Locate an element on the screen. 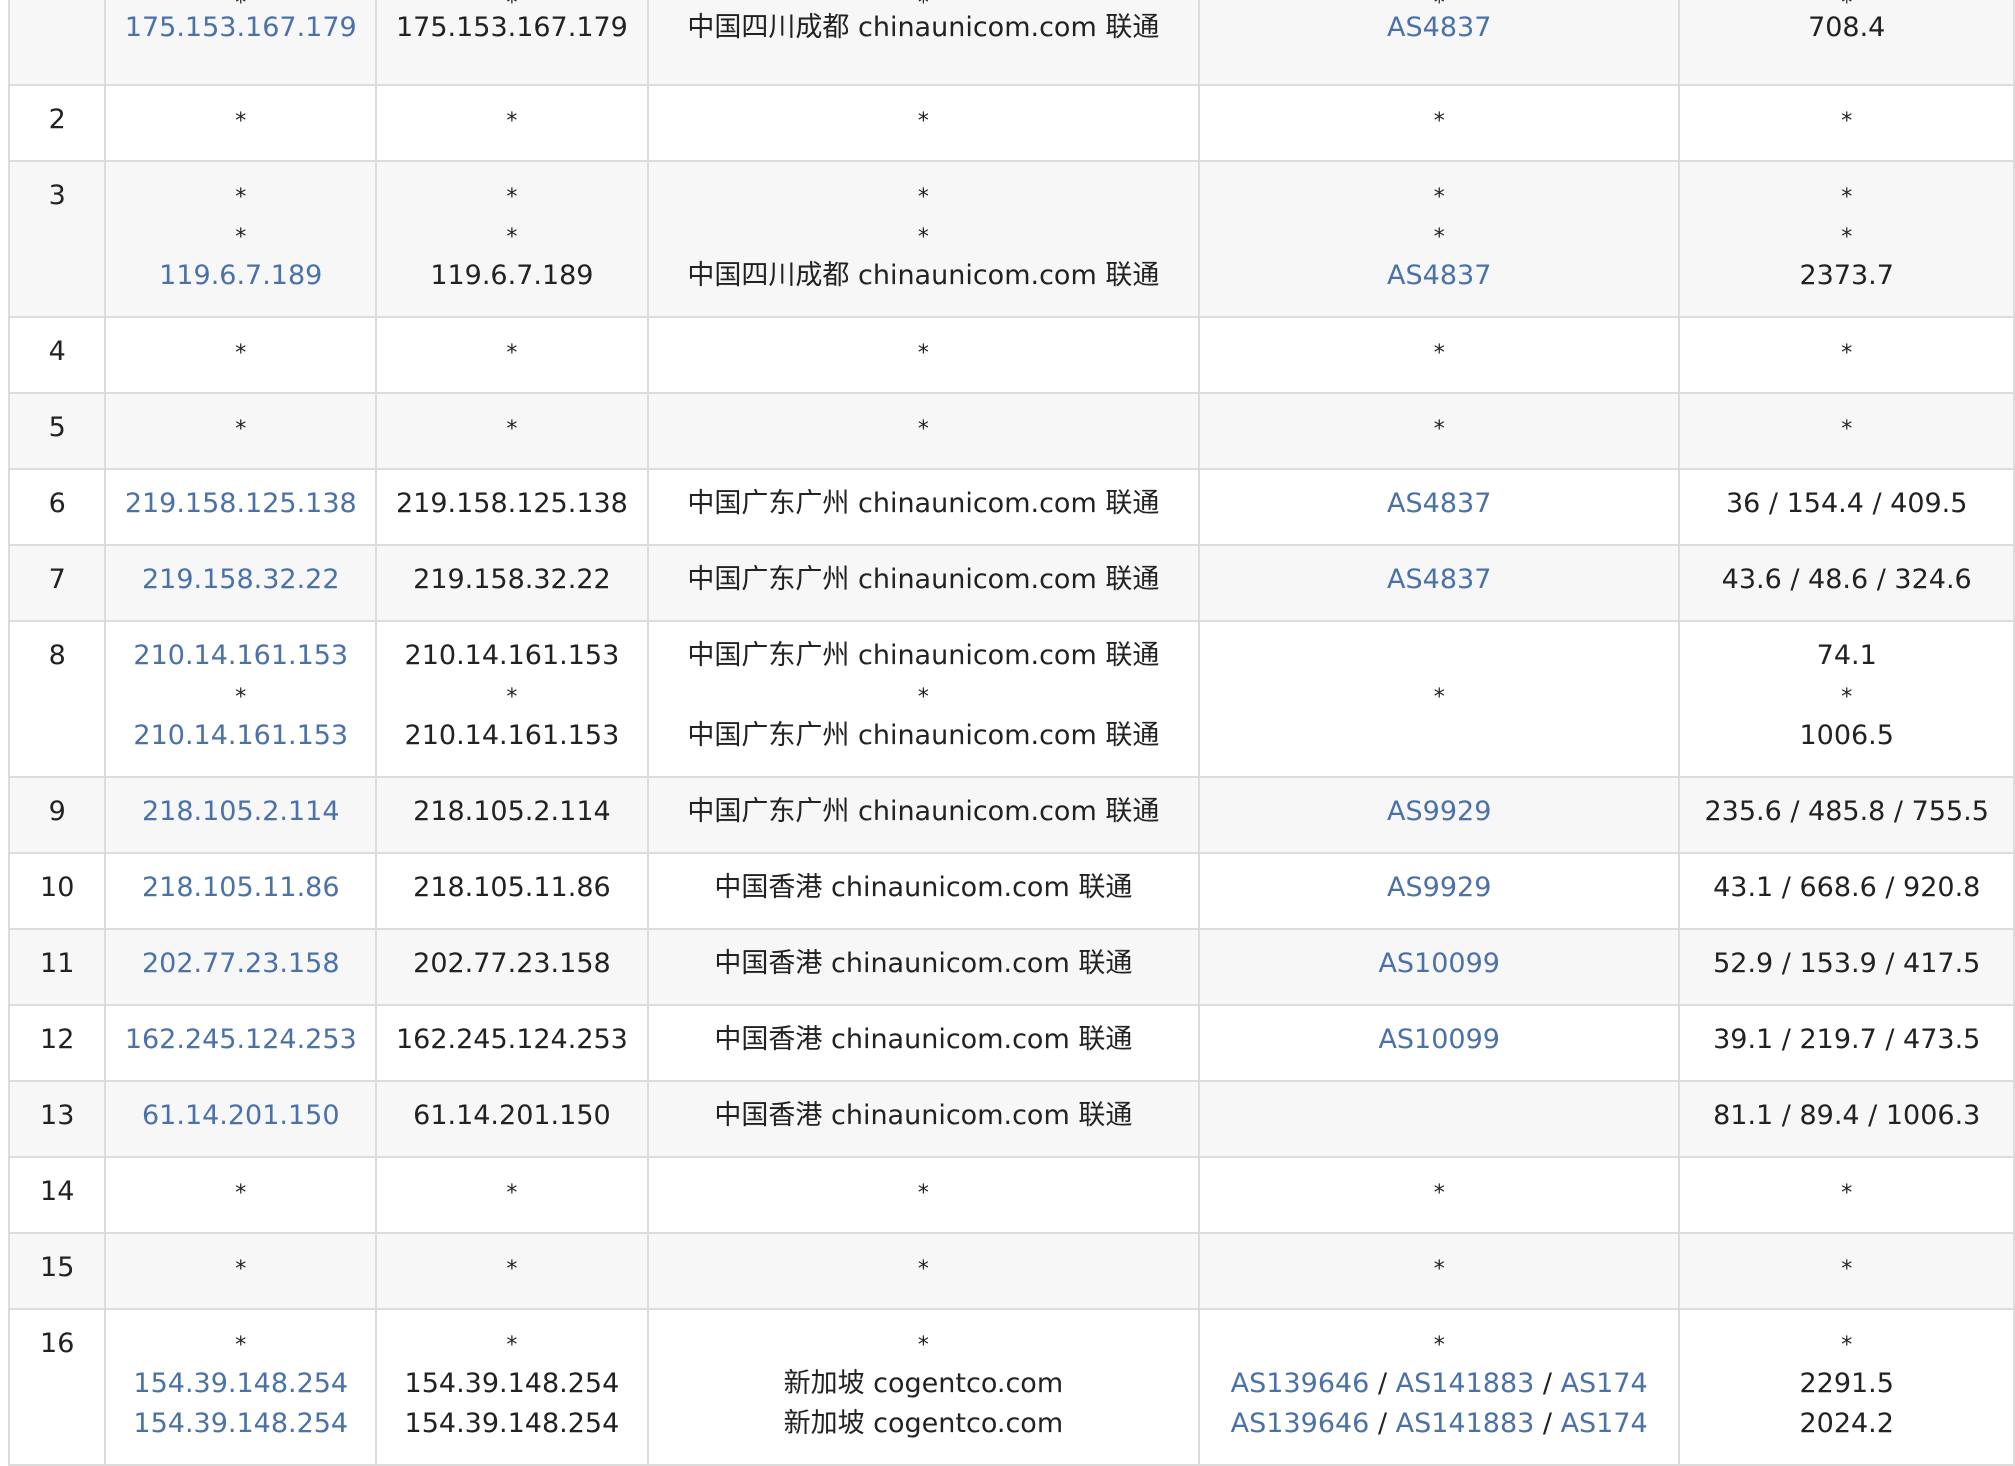 This screenshot has width=2015, height=1466. ip-address-line: * is located at coordinates (240, 1268).